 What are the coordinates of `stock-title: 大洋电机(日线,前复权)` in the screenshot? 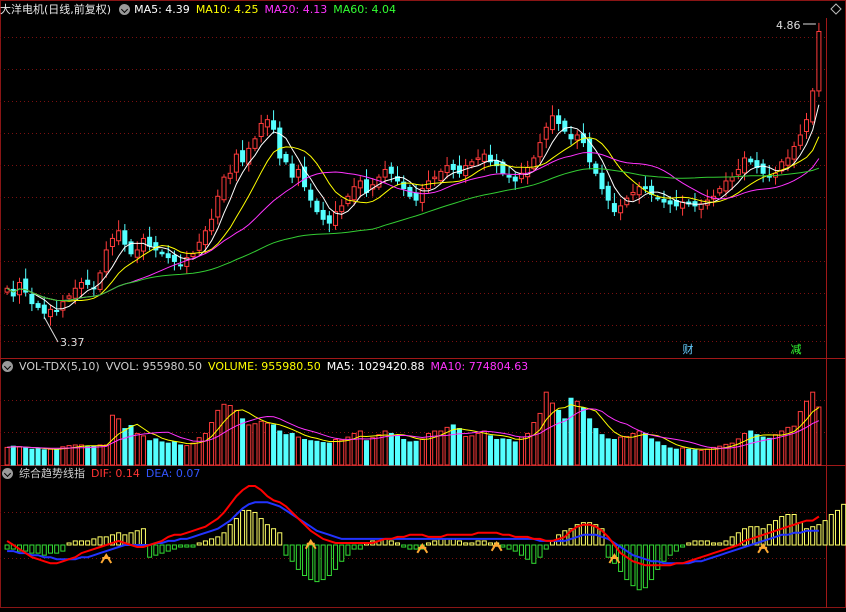 It's located at (56, 9).